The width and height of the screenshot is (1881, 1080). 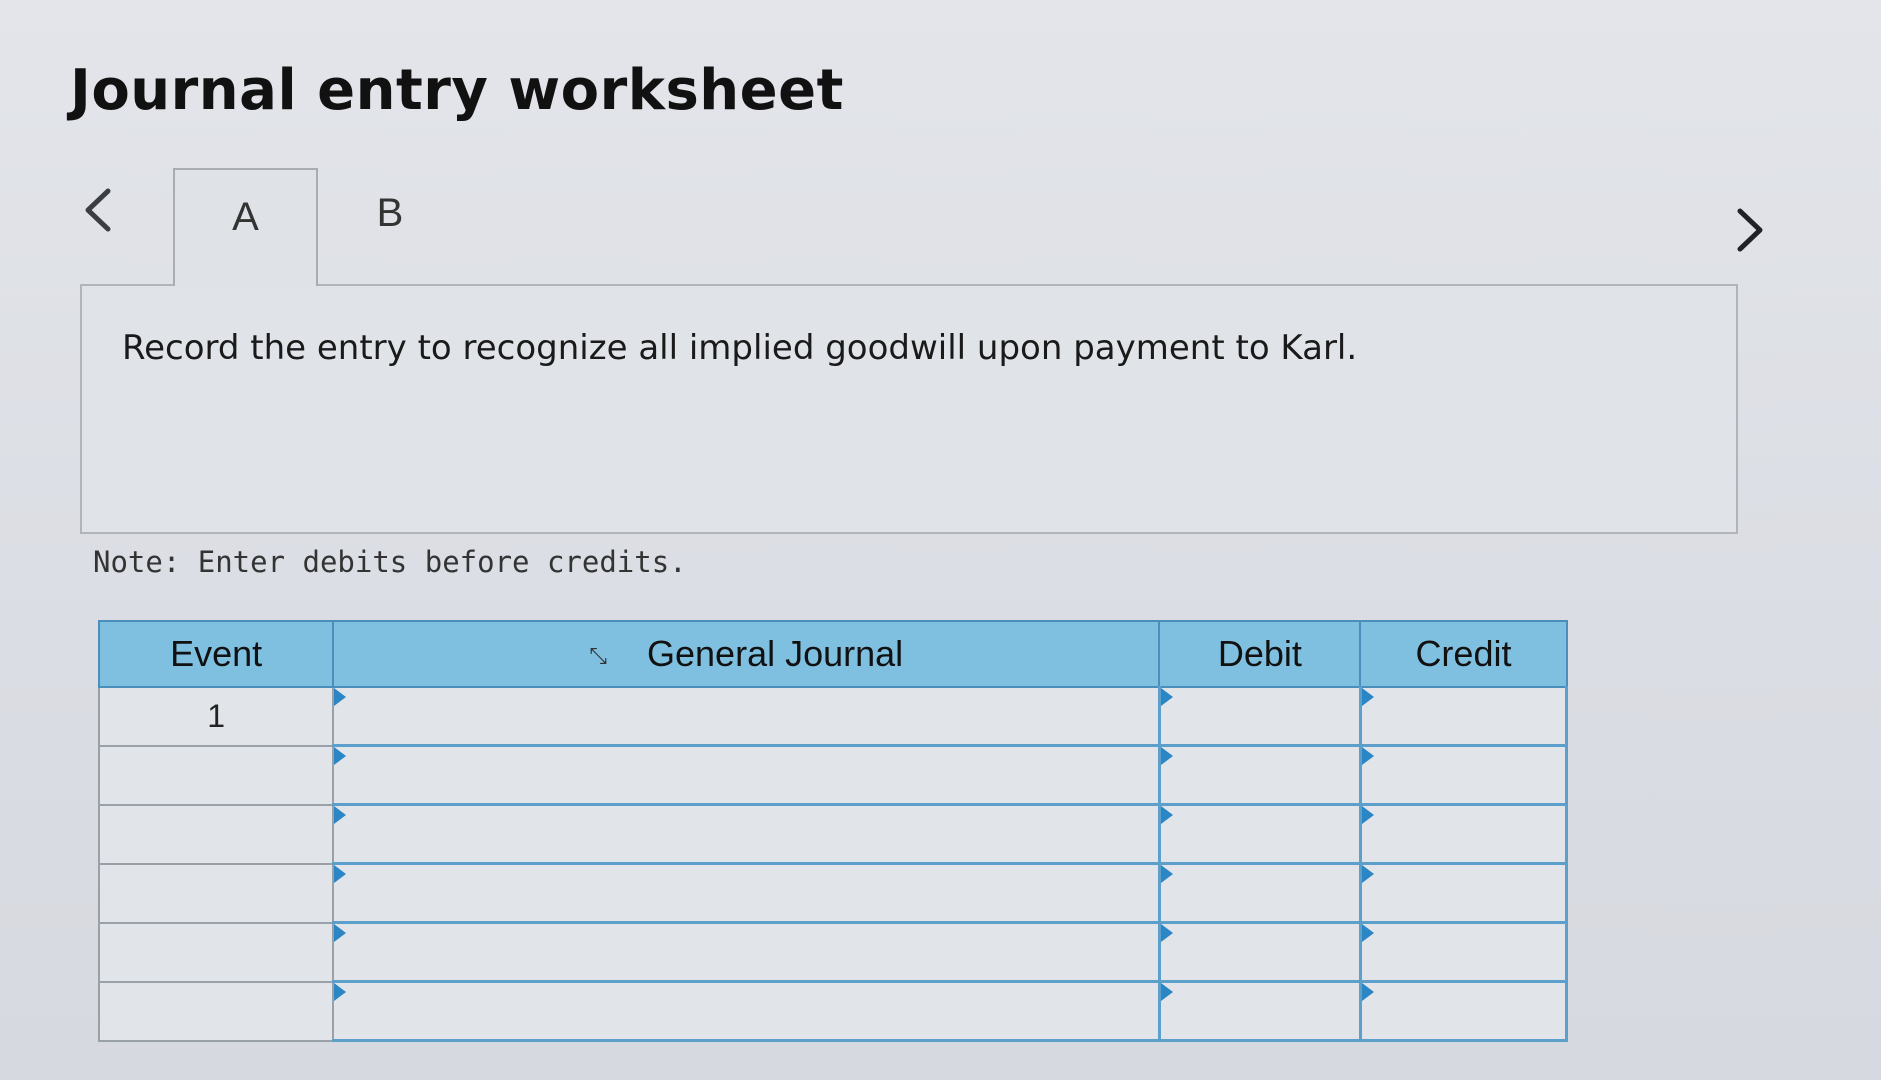 What do you see at coordinates (1260, 654) in the screenshot?
I see `header-debit: Debit` at bounding box center [1260, 654].